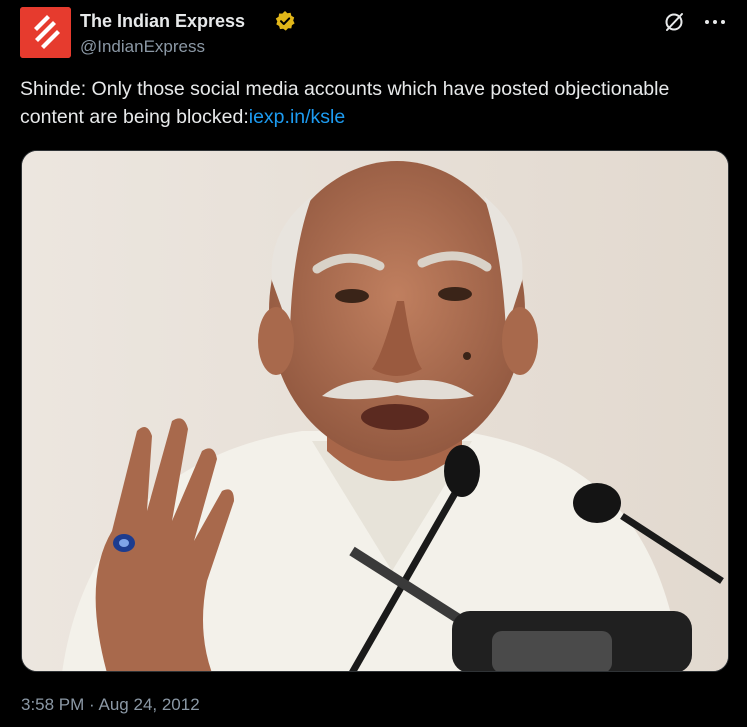 This screenshot has width=747, height=727. Describe the element at coordinates (162, 21) in the screenshot. I see `display-name: The Indian Express` at that location.